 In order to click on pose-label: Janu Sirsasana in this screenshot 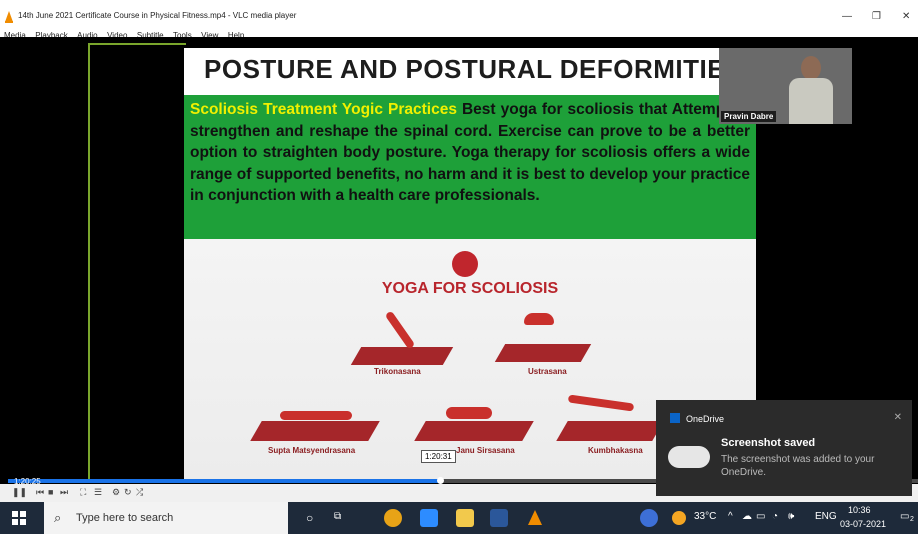, I will do `click(485, 450)`.